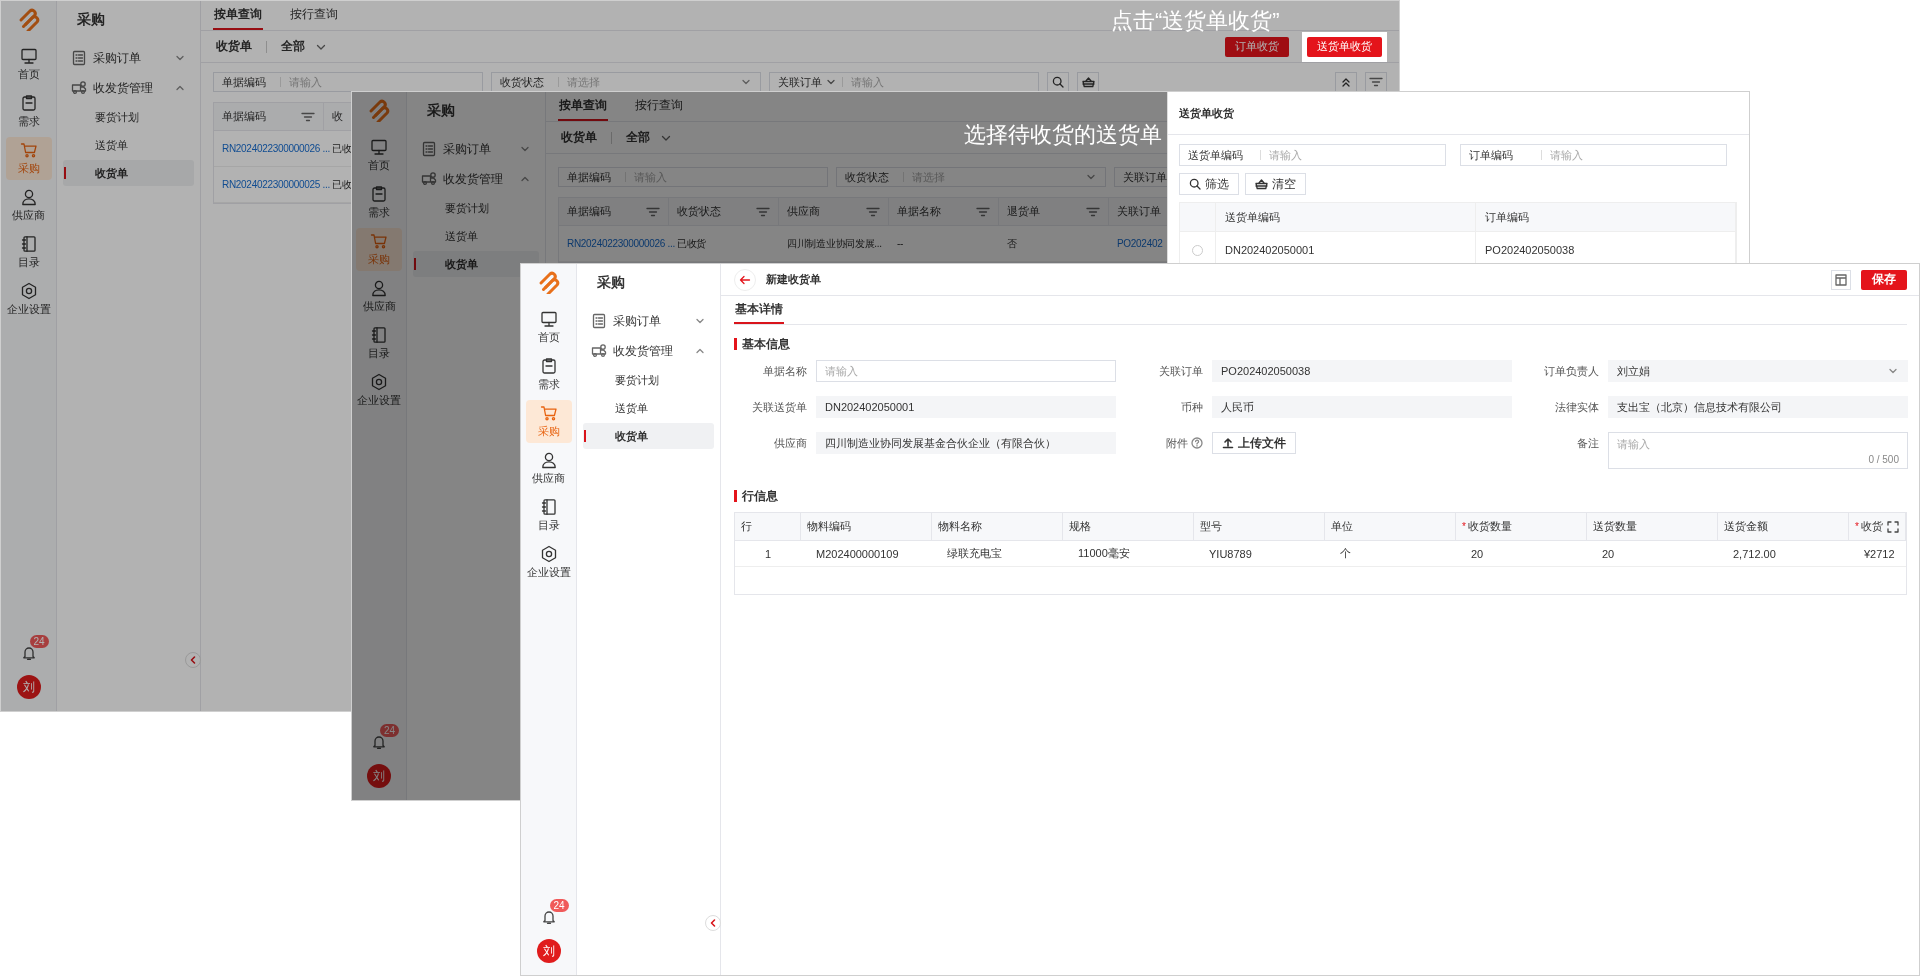 This screenshot has height=976, width=1920. I want to click on table-cell: PO202402050038, so click(1530, 250).